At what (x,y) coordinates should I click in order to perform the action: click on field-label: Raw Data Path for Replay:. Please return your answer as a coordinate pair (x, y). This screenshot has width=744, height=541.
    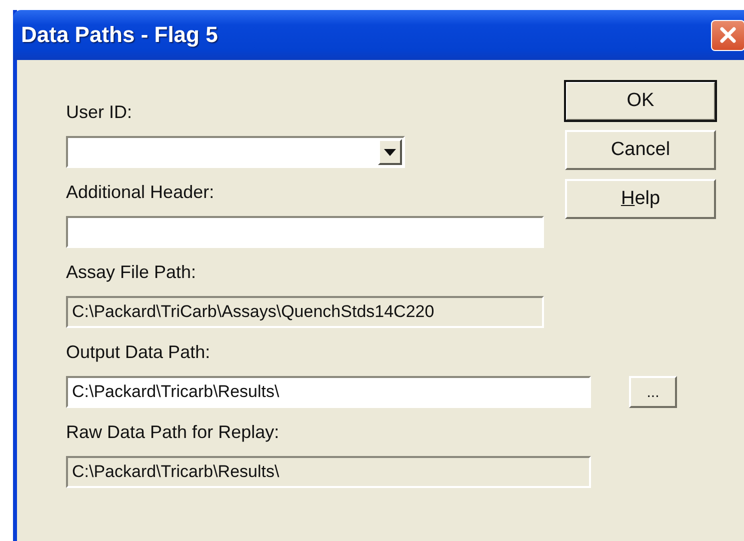
    Looking at the image, I should click on (173, 432).